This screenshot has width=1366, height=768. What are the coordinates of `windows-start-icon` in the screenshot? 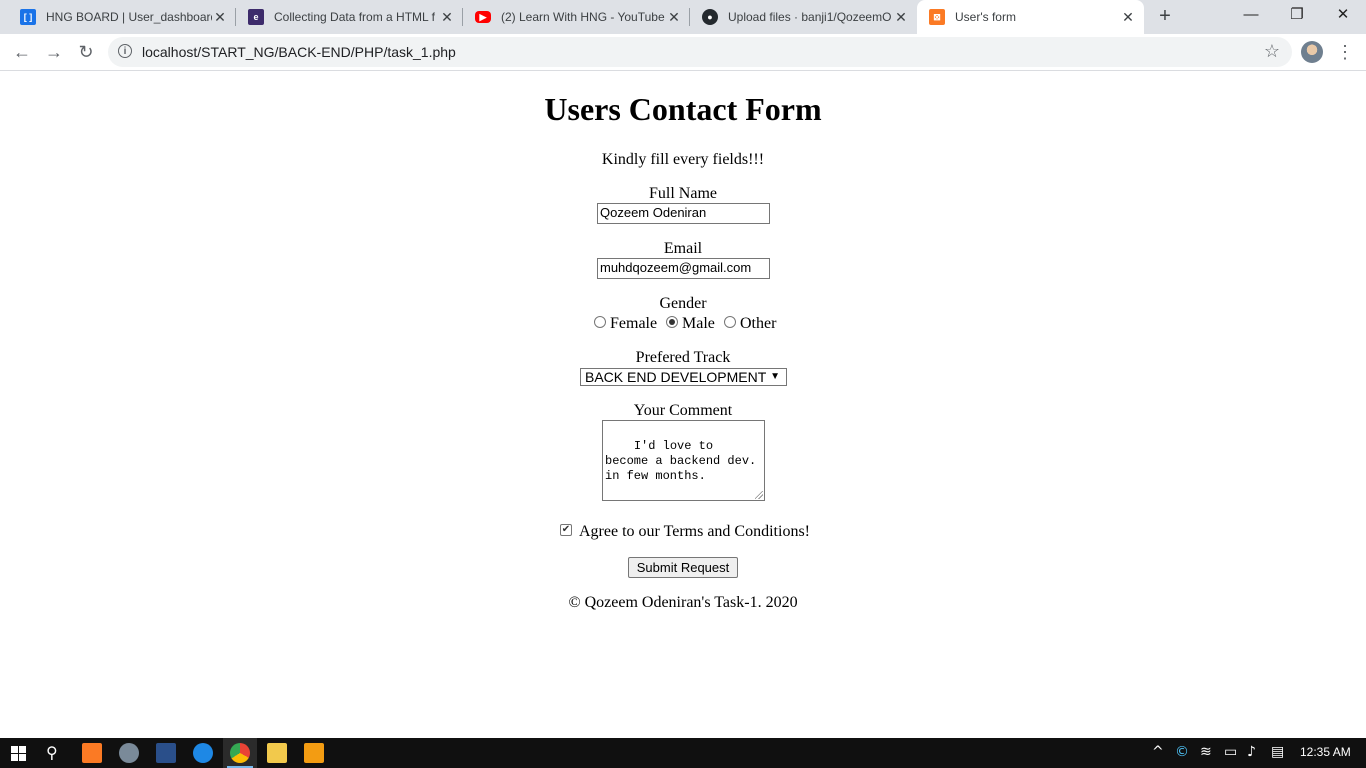 It's located at (18, 753).